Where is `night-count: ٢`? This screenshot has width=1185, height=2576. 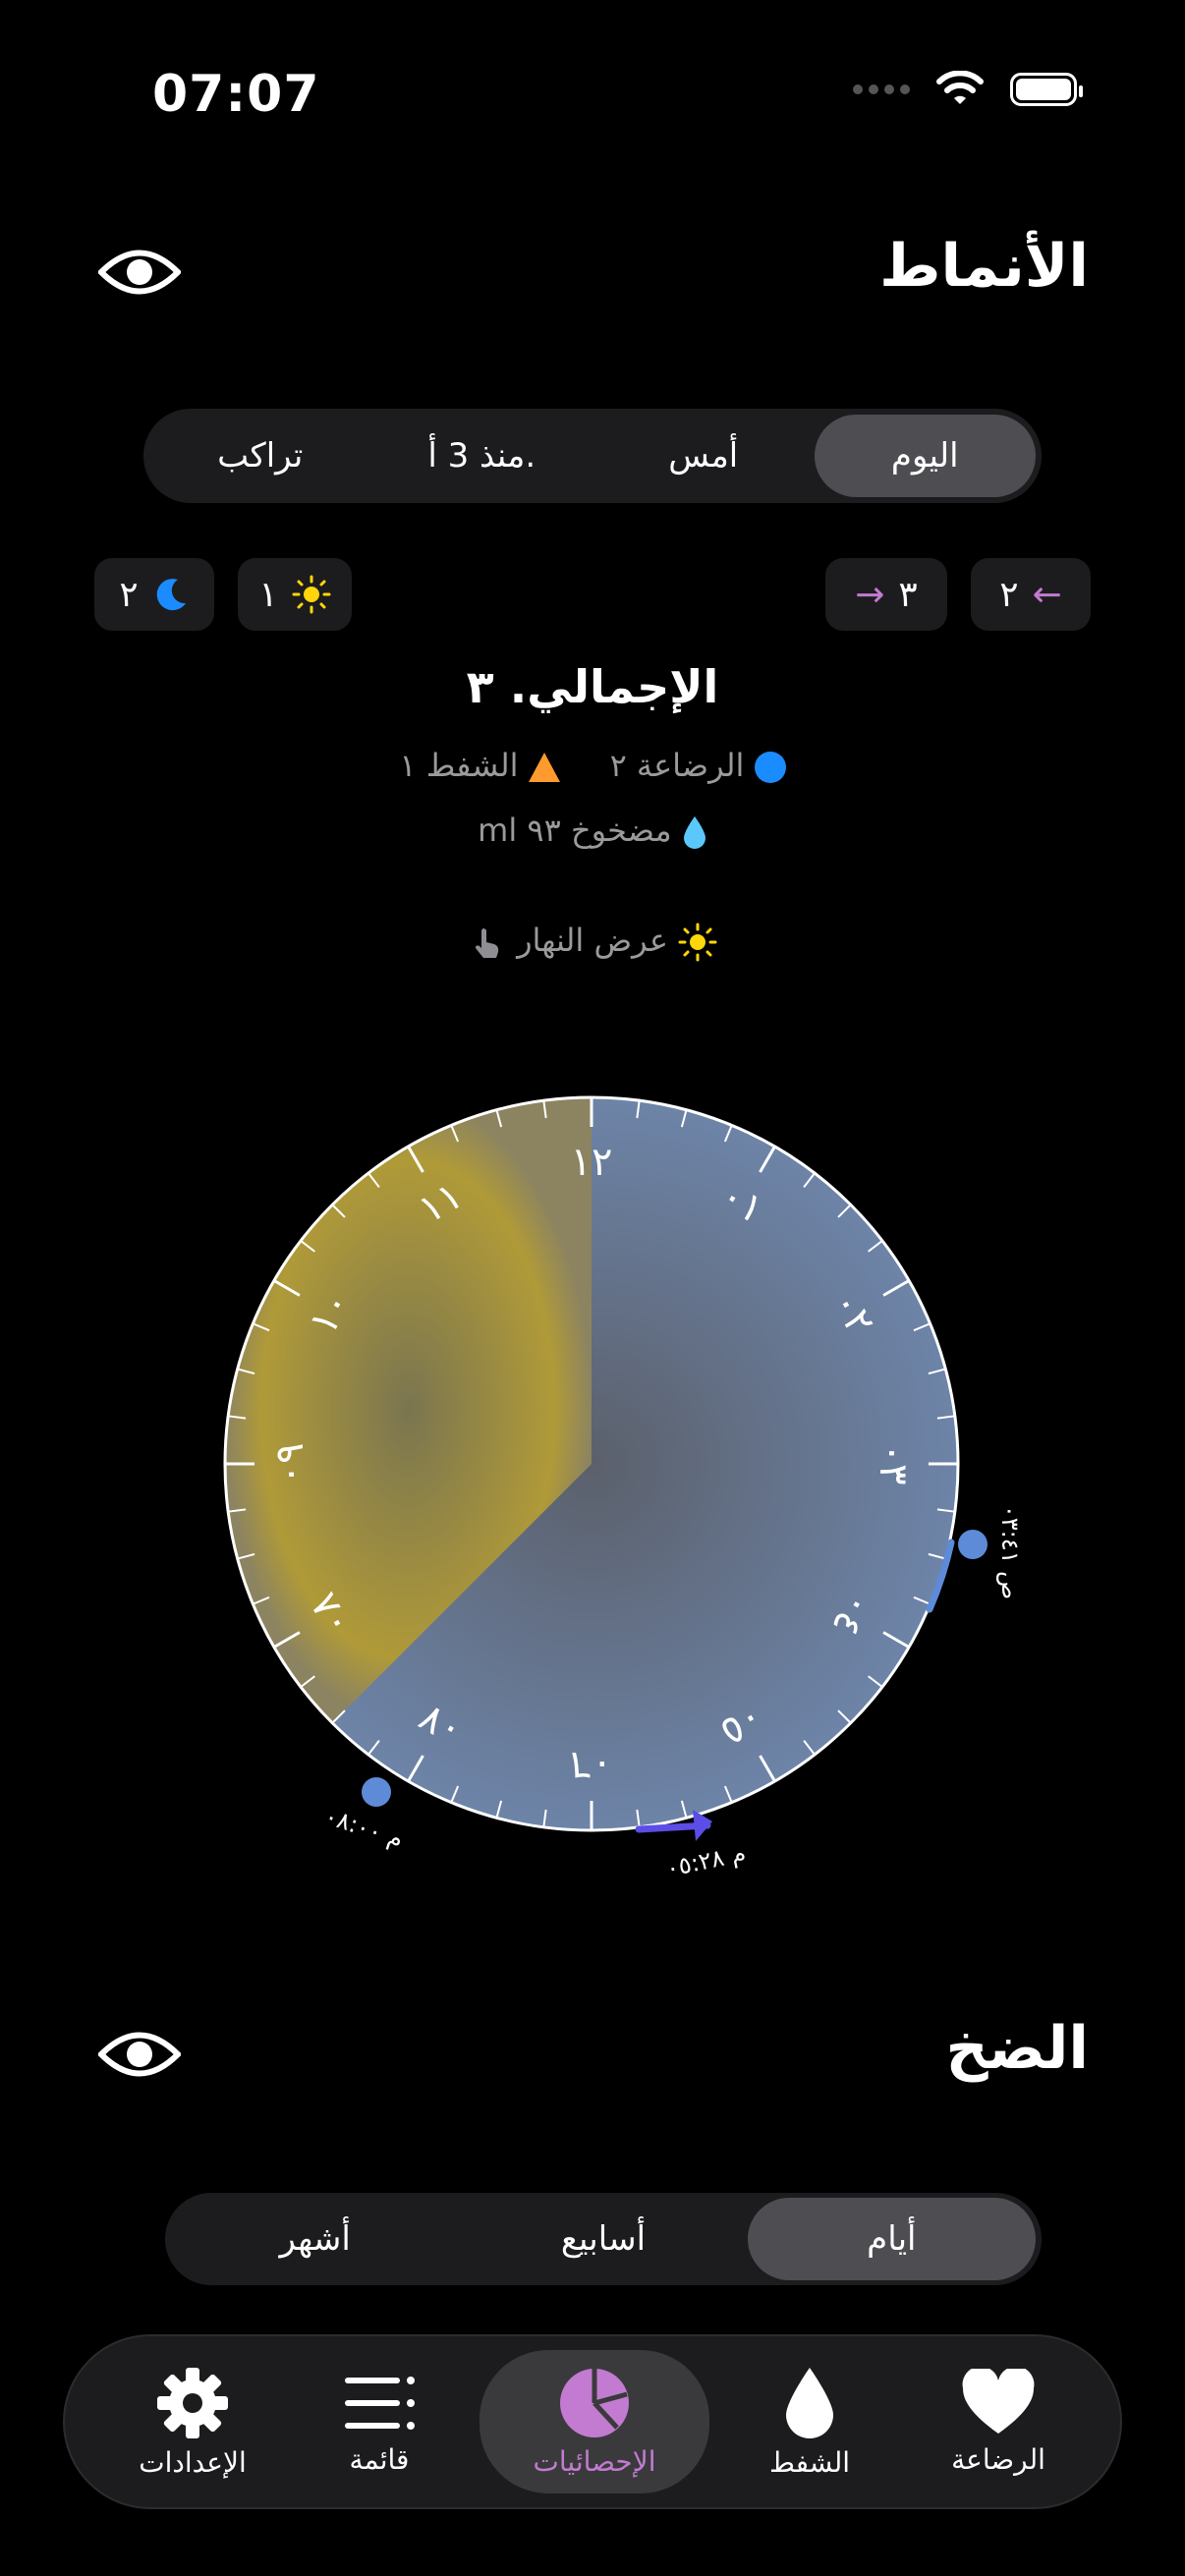
night-count: ٢ is located at coordinates (129, 594).